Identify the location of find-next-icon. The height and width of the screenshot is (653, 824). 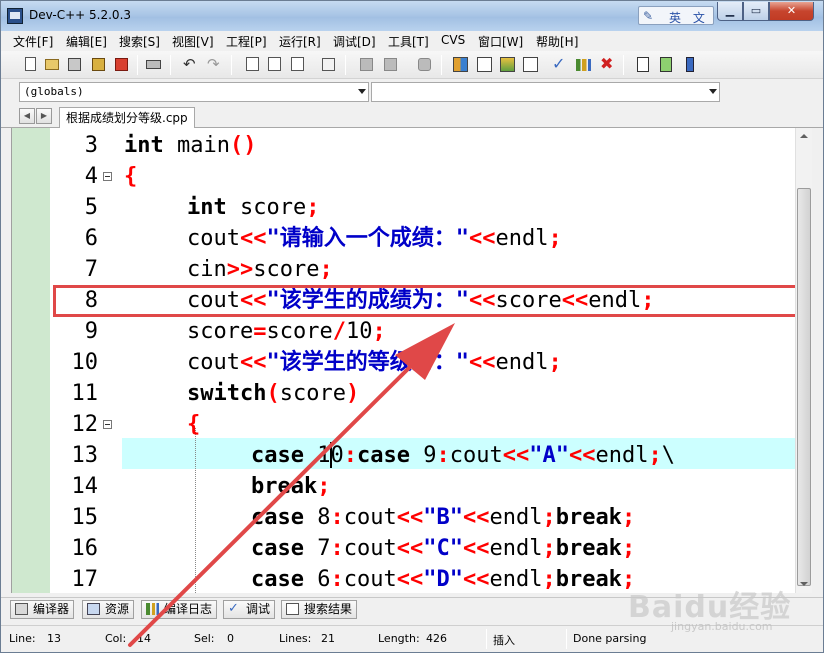
(274, 64).